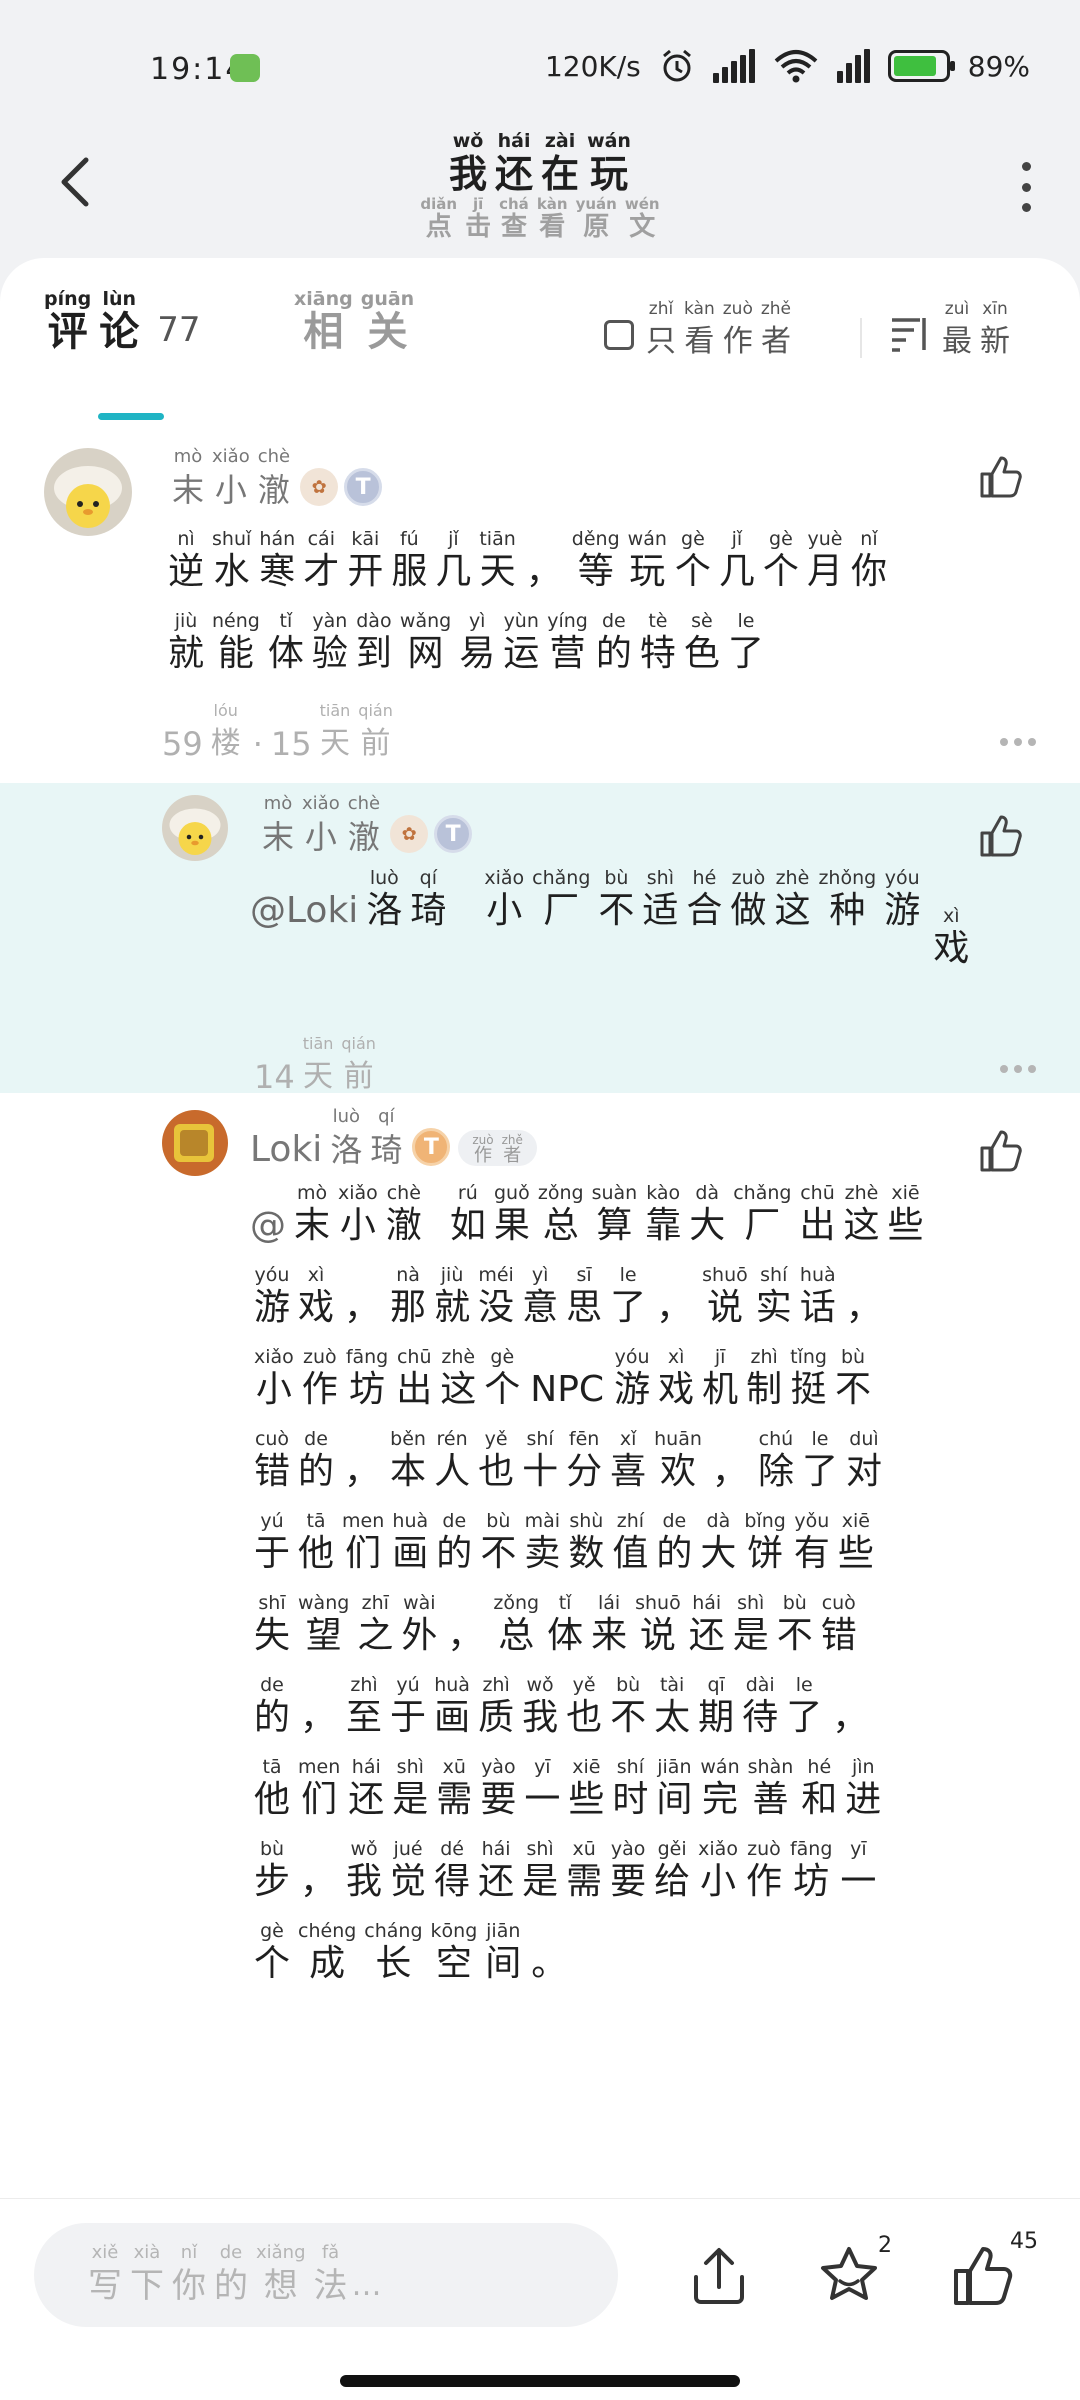 The width and height of the screenshot is (1080, 2400). What do you see at coordinates (733, 66) in the screenshot?
I see `cell-signal-icon` at bounding box center [733, 66].